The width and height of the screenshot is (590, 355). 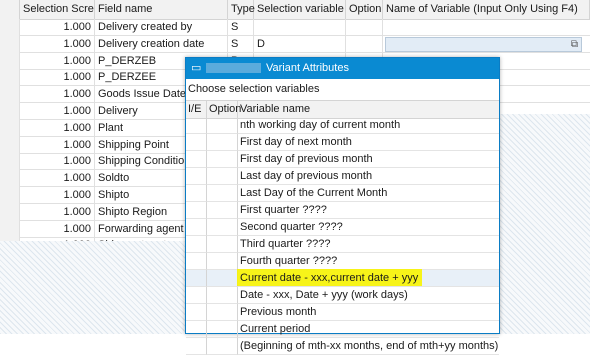 I want to click on variable-name-cell: nth working day of current month, so click(x=368, y=125).